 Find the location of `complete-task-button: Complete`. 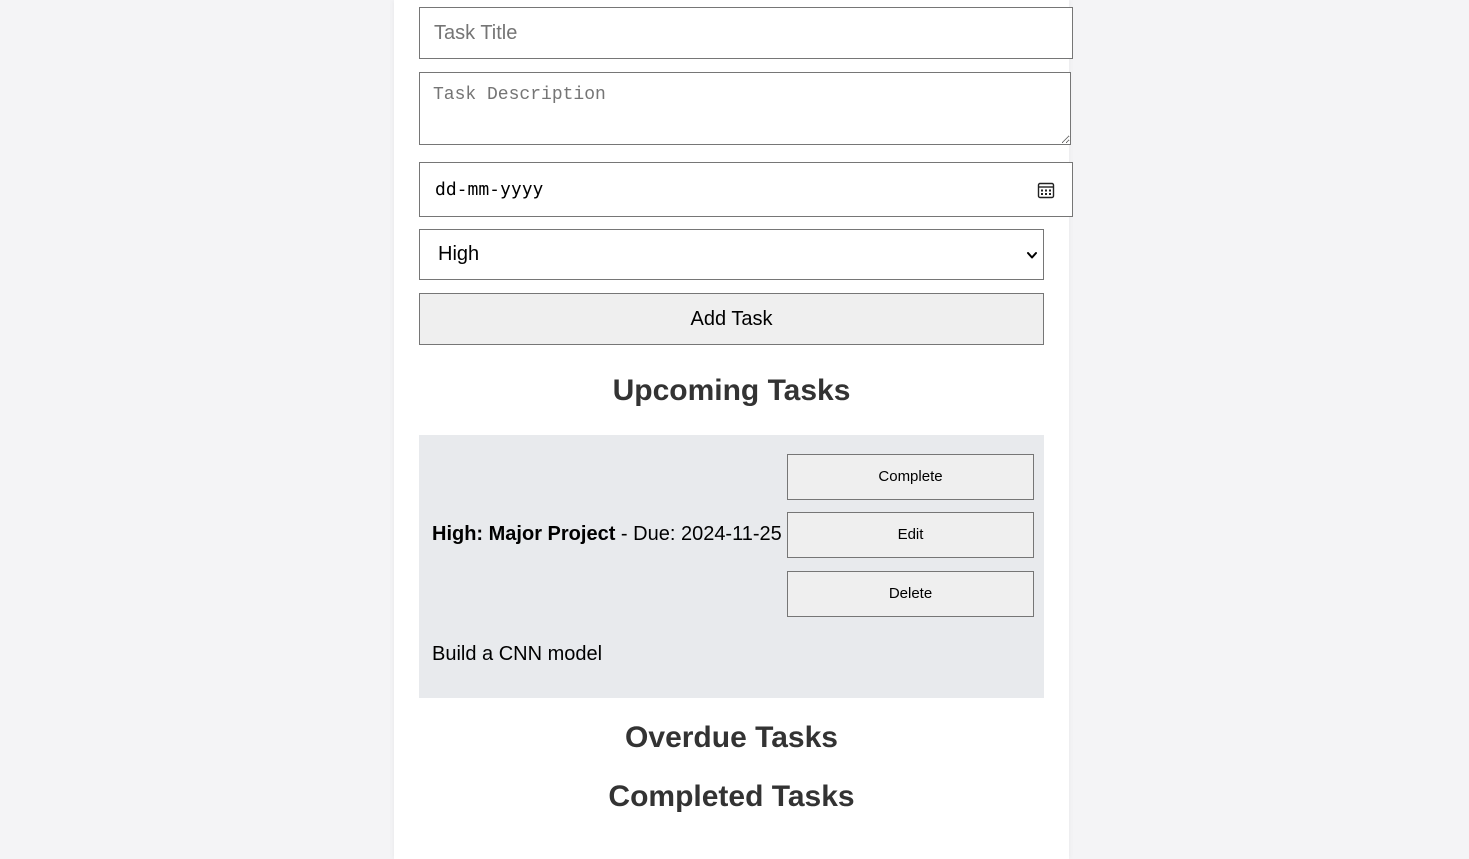

complete-task-button: Complete is located at coordinates (910, 477).